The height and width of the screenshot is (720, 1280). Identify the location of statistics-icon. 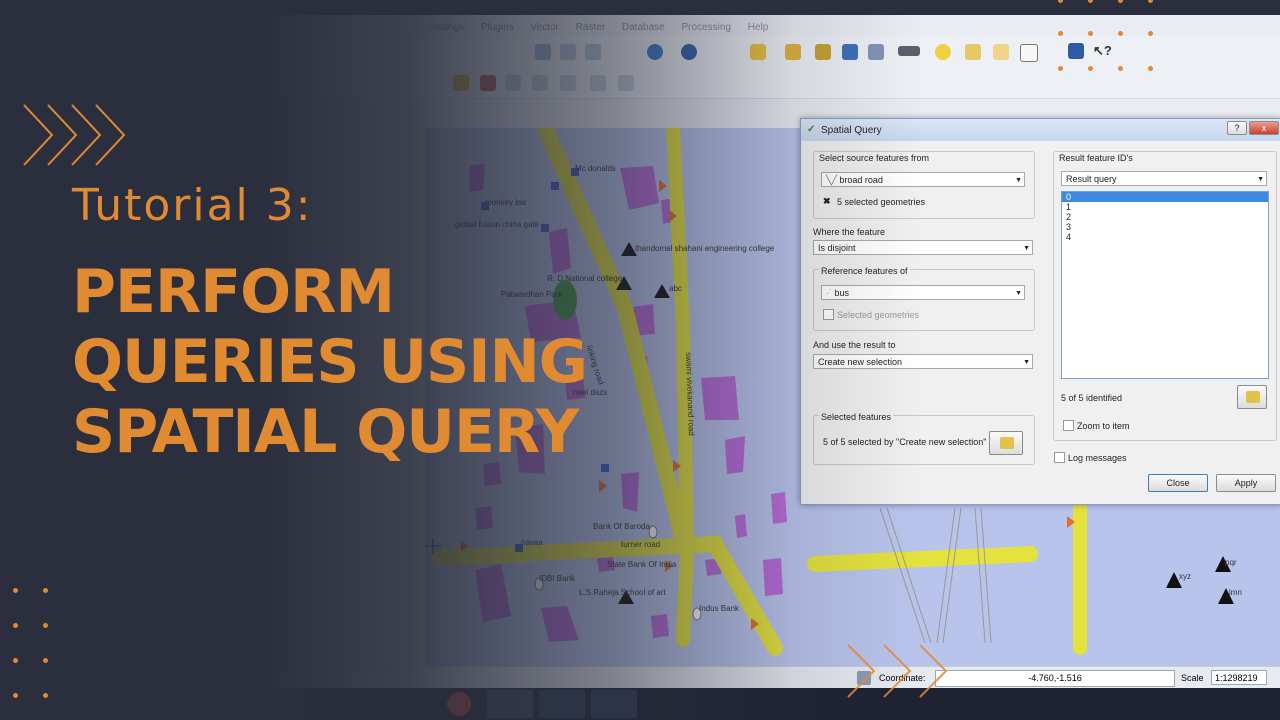
(876, 52).